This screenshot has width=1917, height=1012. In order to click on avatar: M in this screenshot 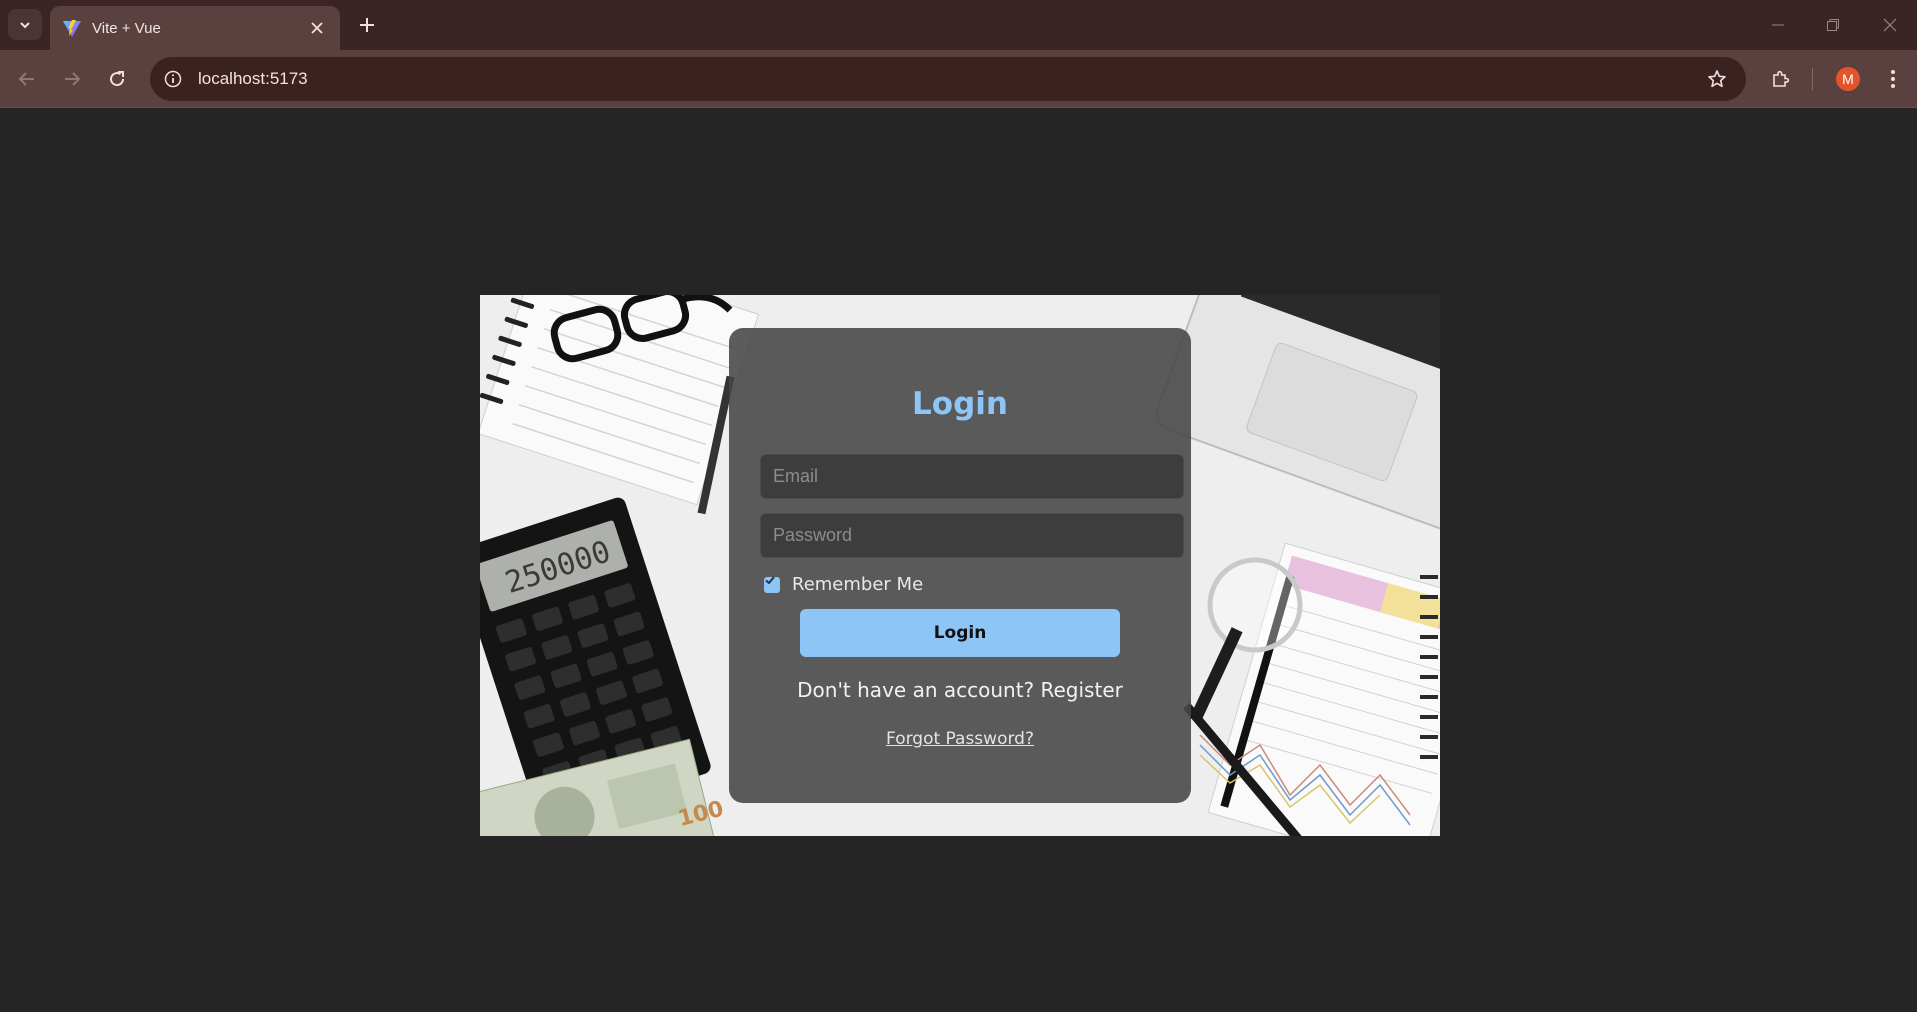, I will do `click(1848, 79)`.